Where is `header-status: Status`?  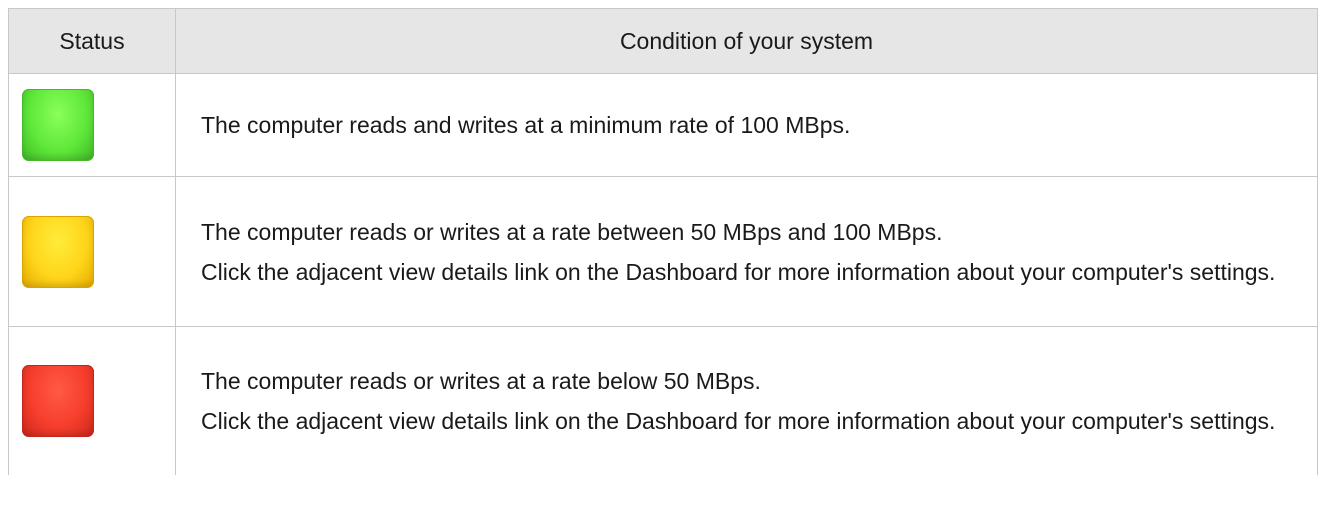 header-status: Status is located at coordinates (92, 41).